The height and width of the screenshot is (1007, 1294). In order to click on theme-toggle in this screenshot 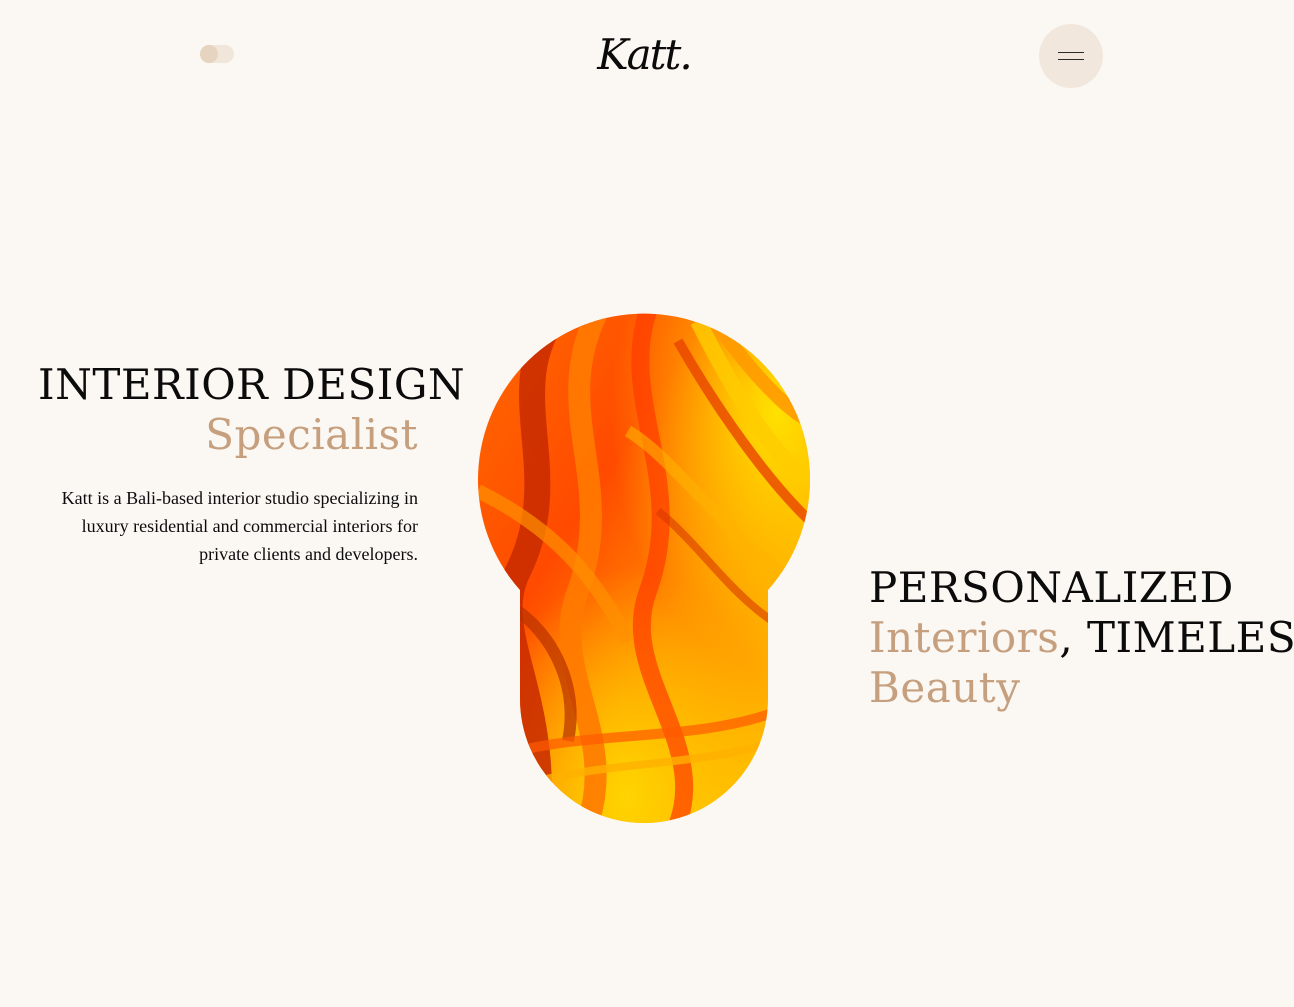, I will do `click(217, 54)`.